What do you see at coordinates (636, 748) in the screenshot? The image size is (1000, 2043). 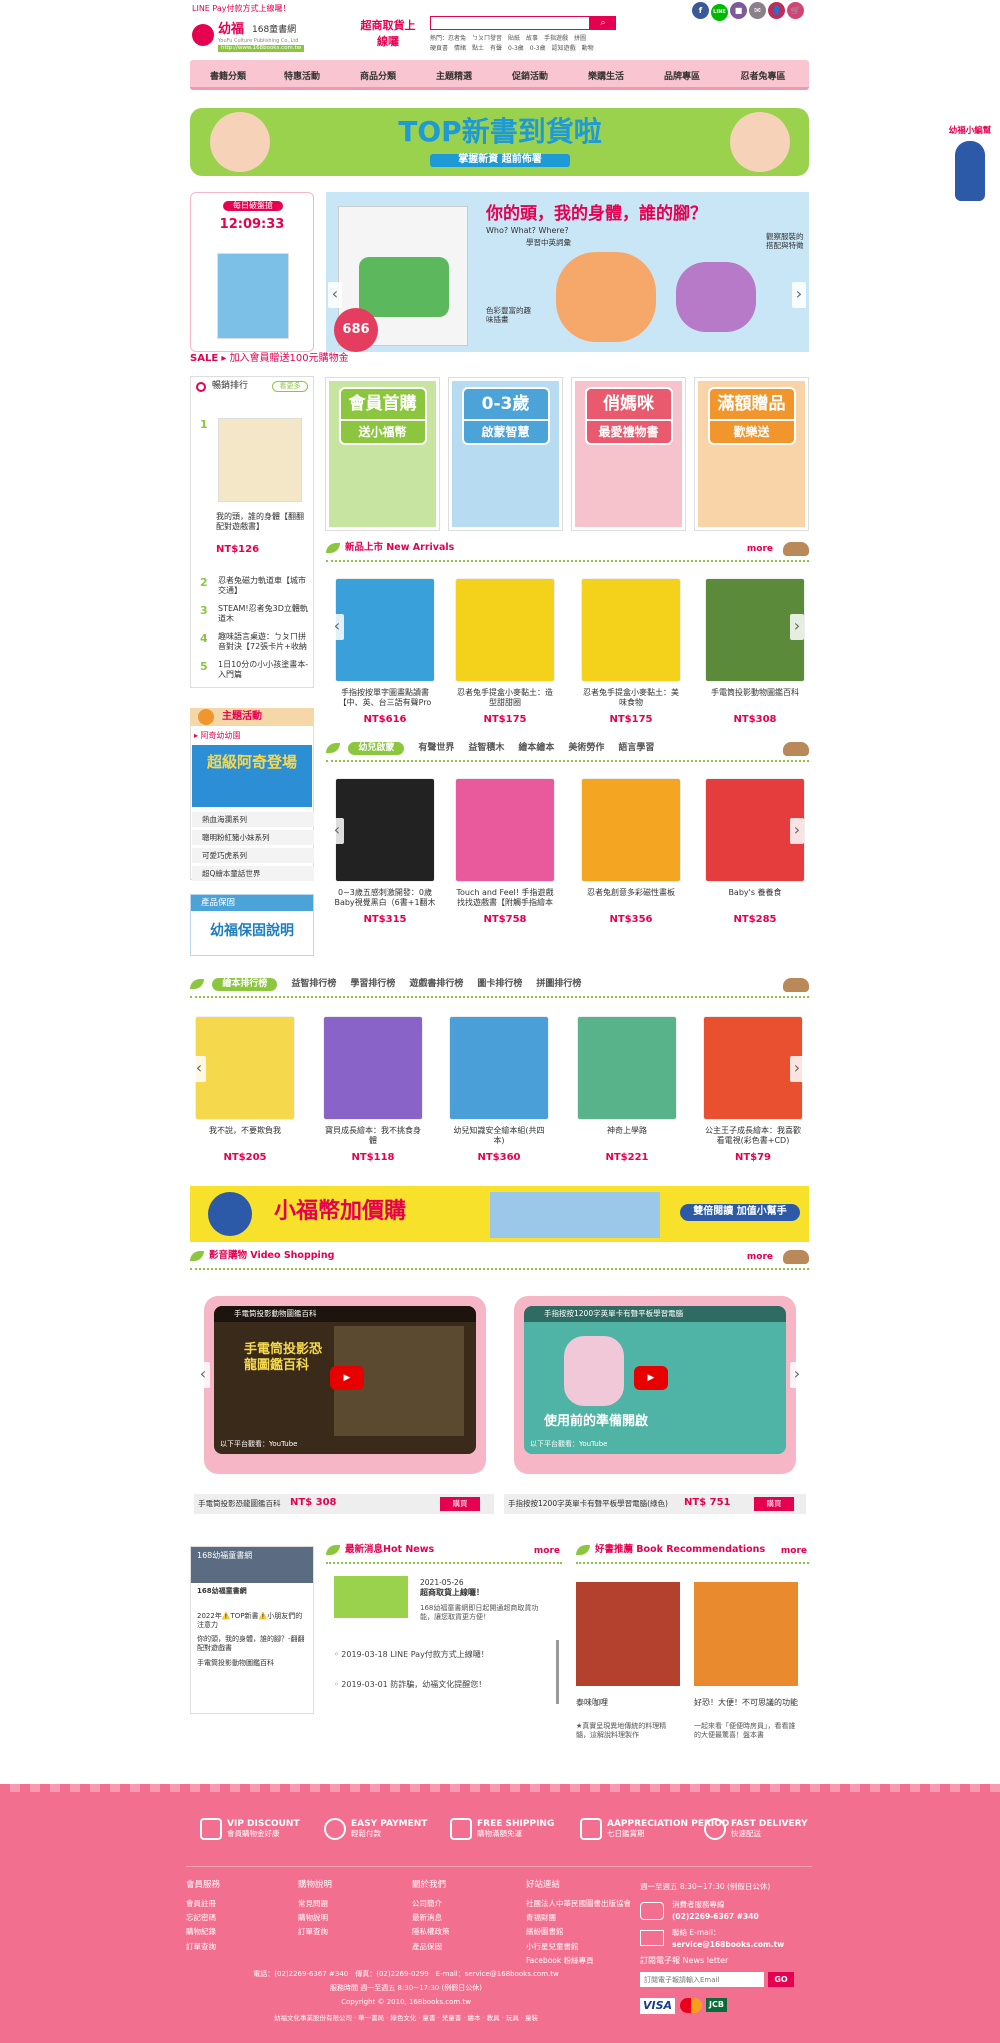 I see `tab-language: 語言學習` at bounding box center [636, 748].